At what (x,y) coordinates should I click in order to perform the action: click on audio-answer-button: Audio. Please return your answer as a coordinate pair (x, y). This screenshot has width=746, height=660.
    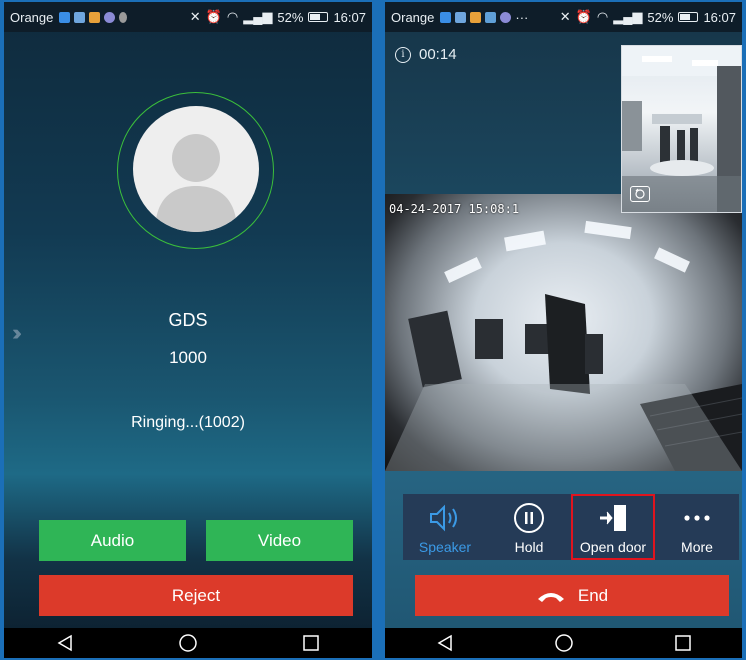
    Looking at the image, I should click on (112, 540).